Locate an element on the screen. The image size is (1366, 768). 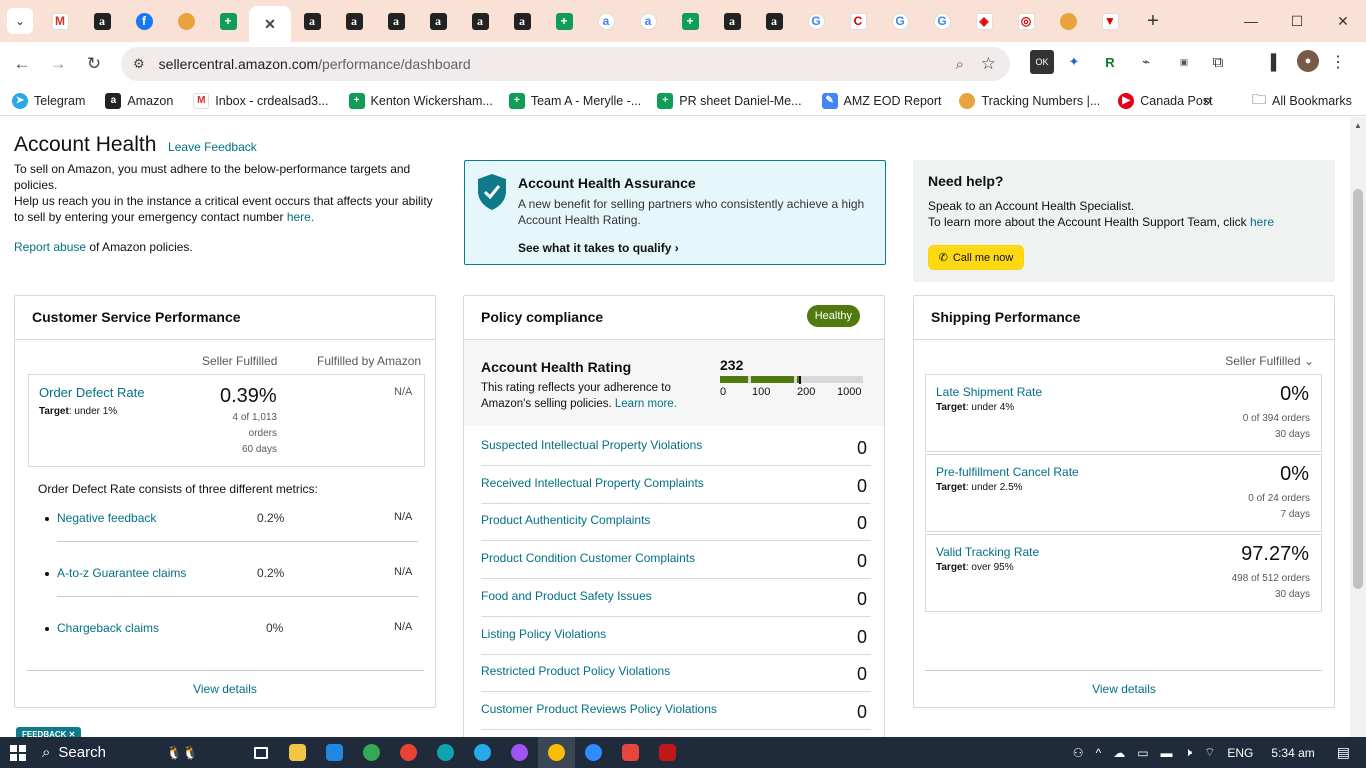
feedback-tab: FEEDBACK ✕ is located at coordinates (49, 732).